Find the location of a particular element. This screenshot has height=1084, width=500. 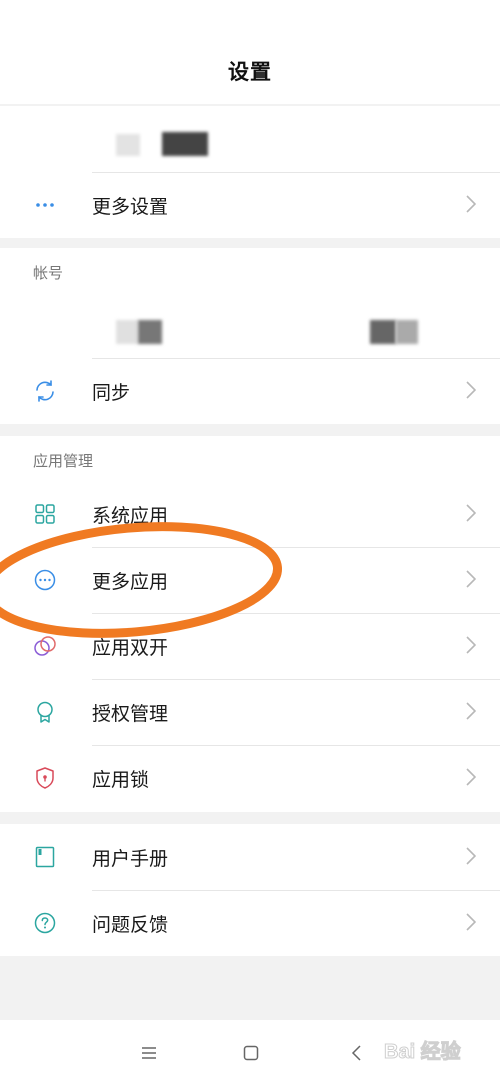

settings-row-user-manual: 用户手册 is located at coordinates (250, 857).